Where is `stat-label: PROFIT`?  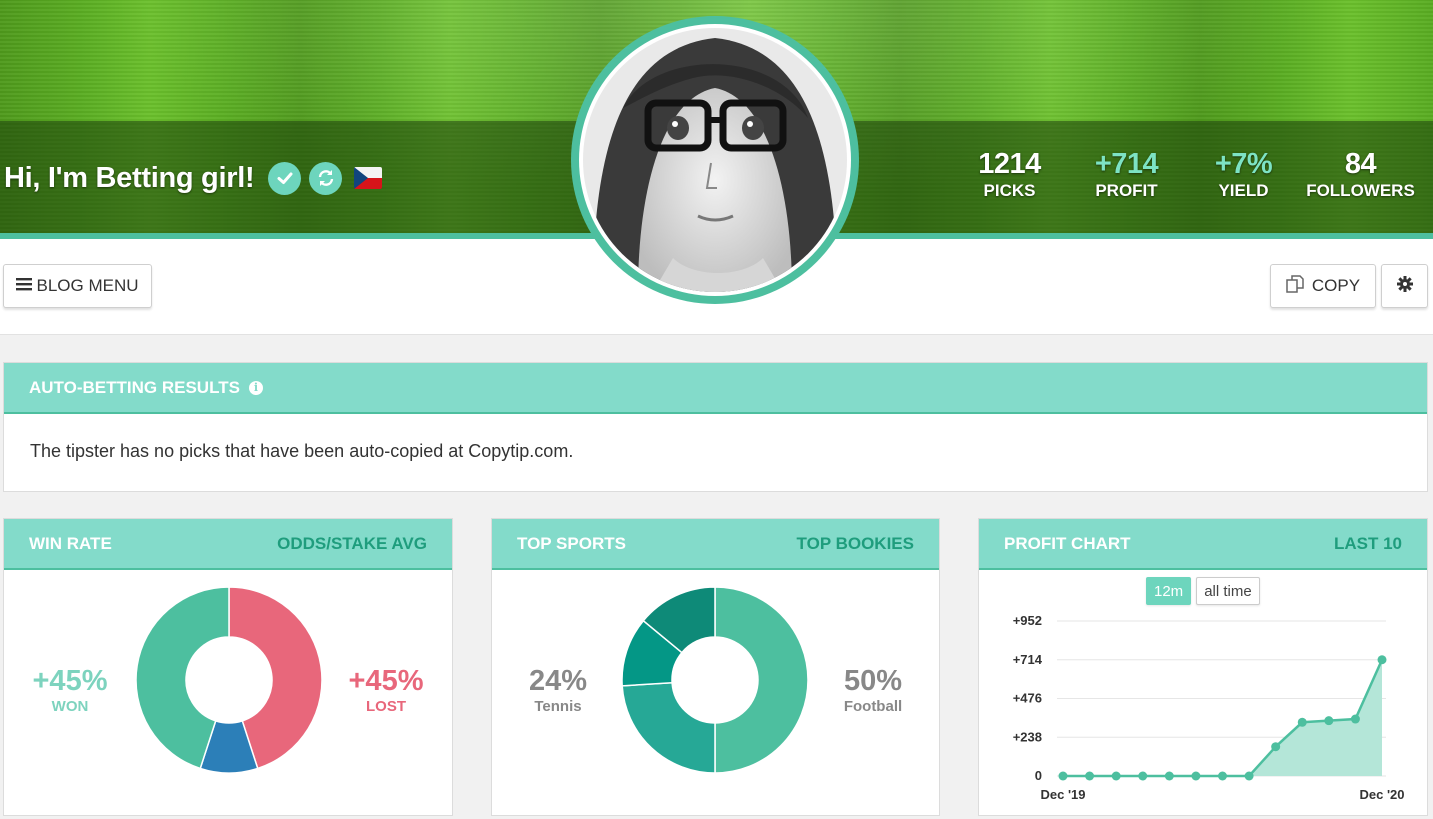
stat-label: PROFIT is located at coordinates (1126, 190).